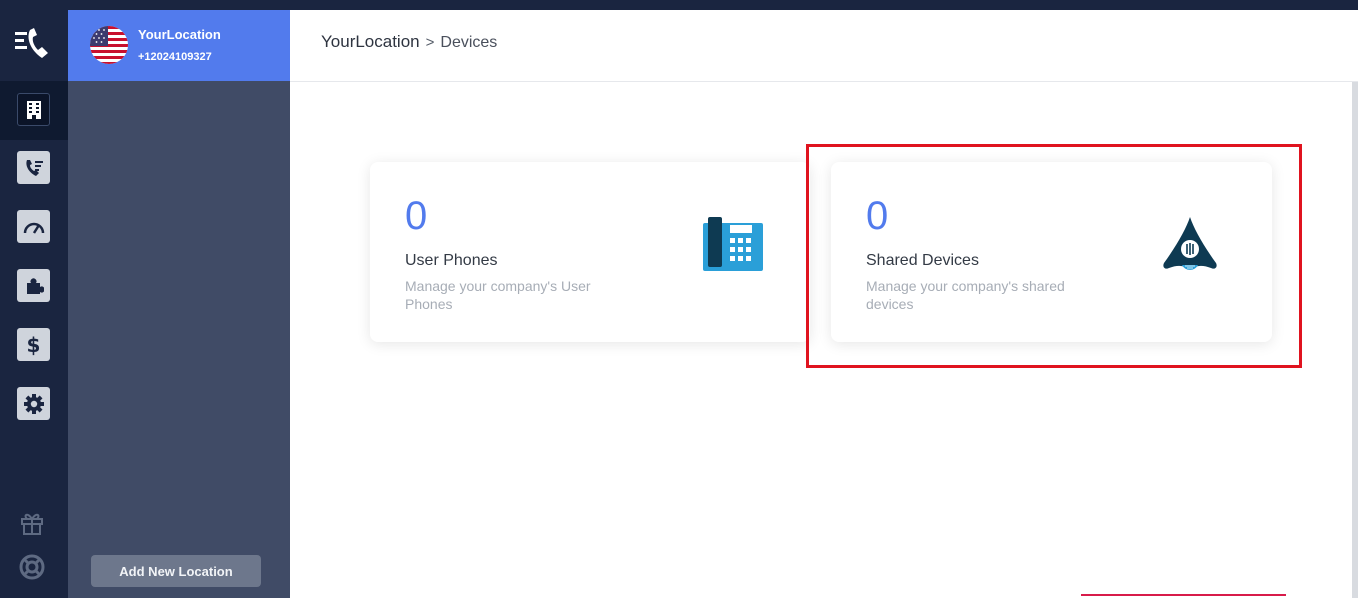 The width and height of the screenshot is (1358, 598). Describe the element at coordinates (32, 523) in the screenshot. I see `gift-icon` at that location.